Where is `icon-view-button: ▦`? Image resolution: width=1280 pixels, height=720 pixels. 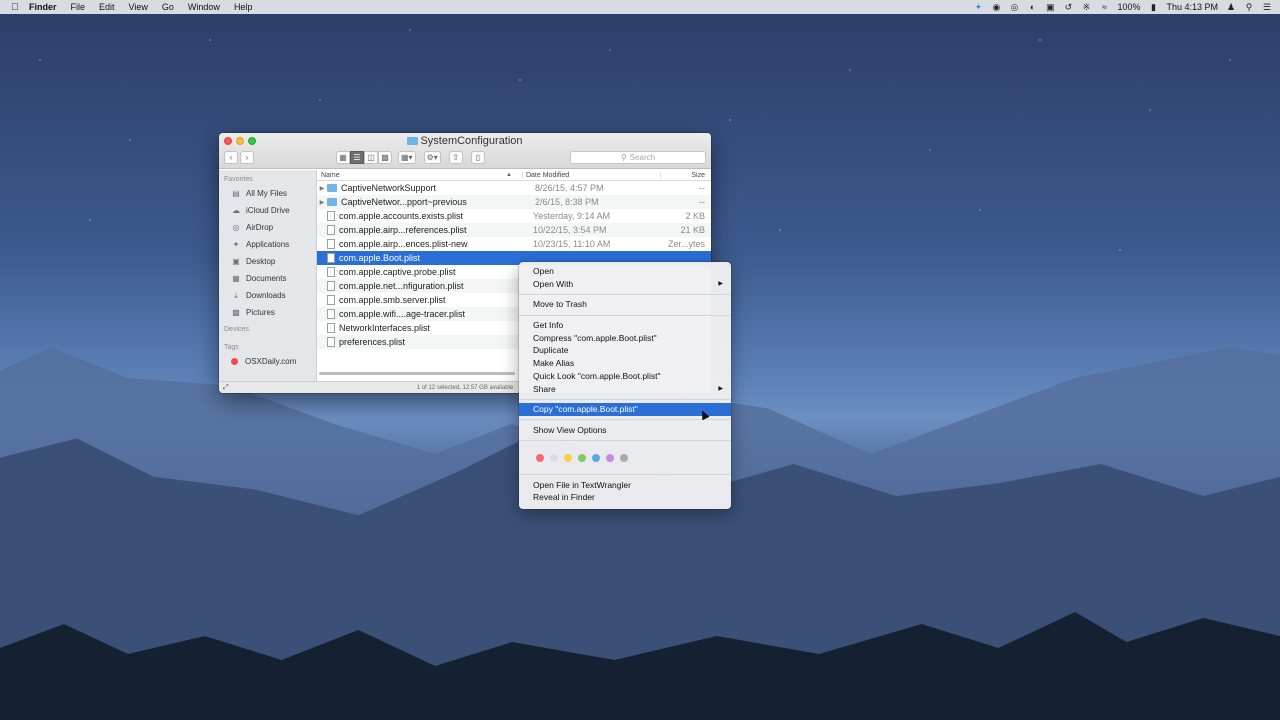
icon-view-button: ▦ is located at coordinates (343, 157).